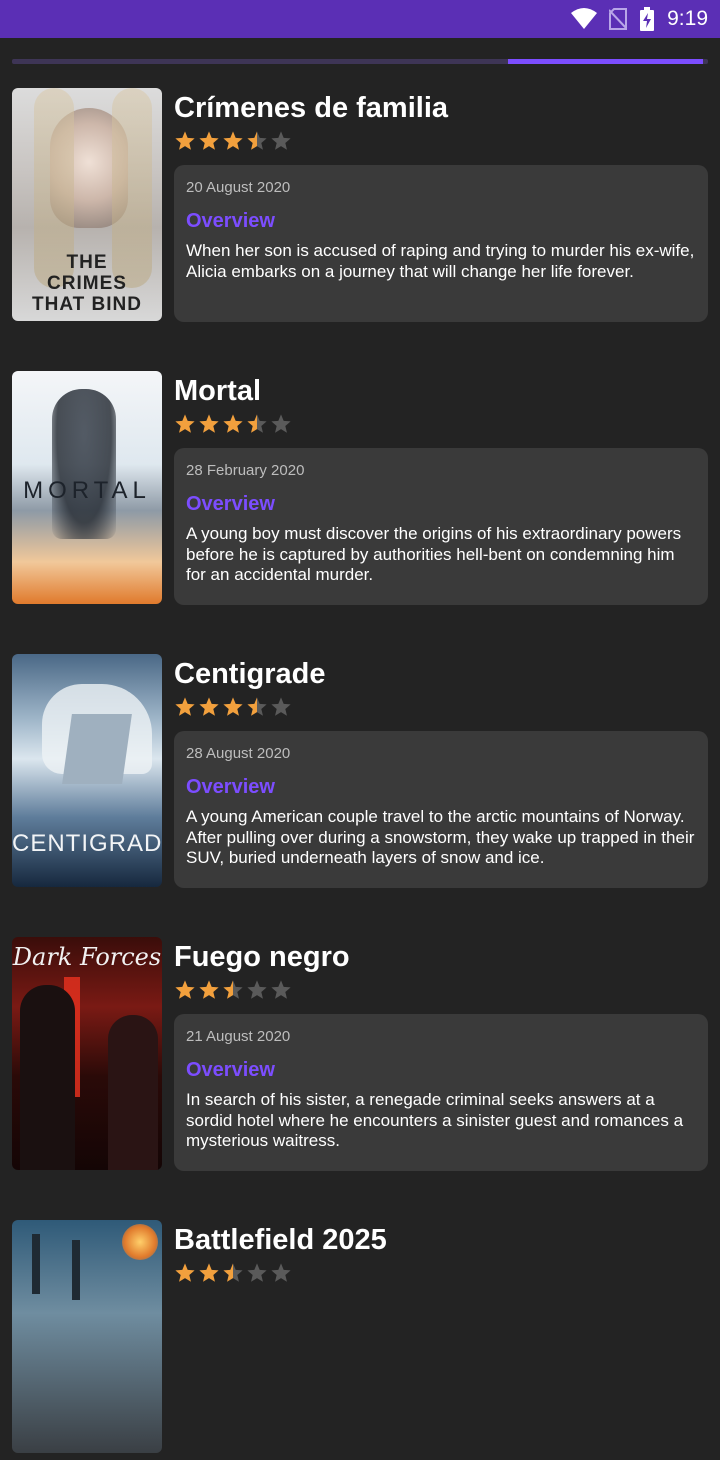 Image resolution: width=720 pixels, height=1460 pixels. Describe the element at coordinates (238, 187) in the screenshot. I see `release-date: 20 August 2020` at that location.